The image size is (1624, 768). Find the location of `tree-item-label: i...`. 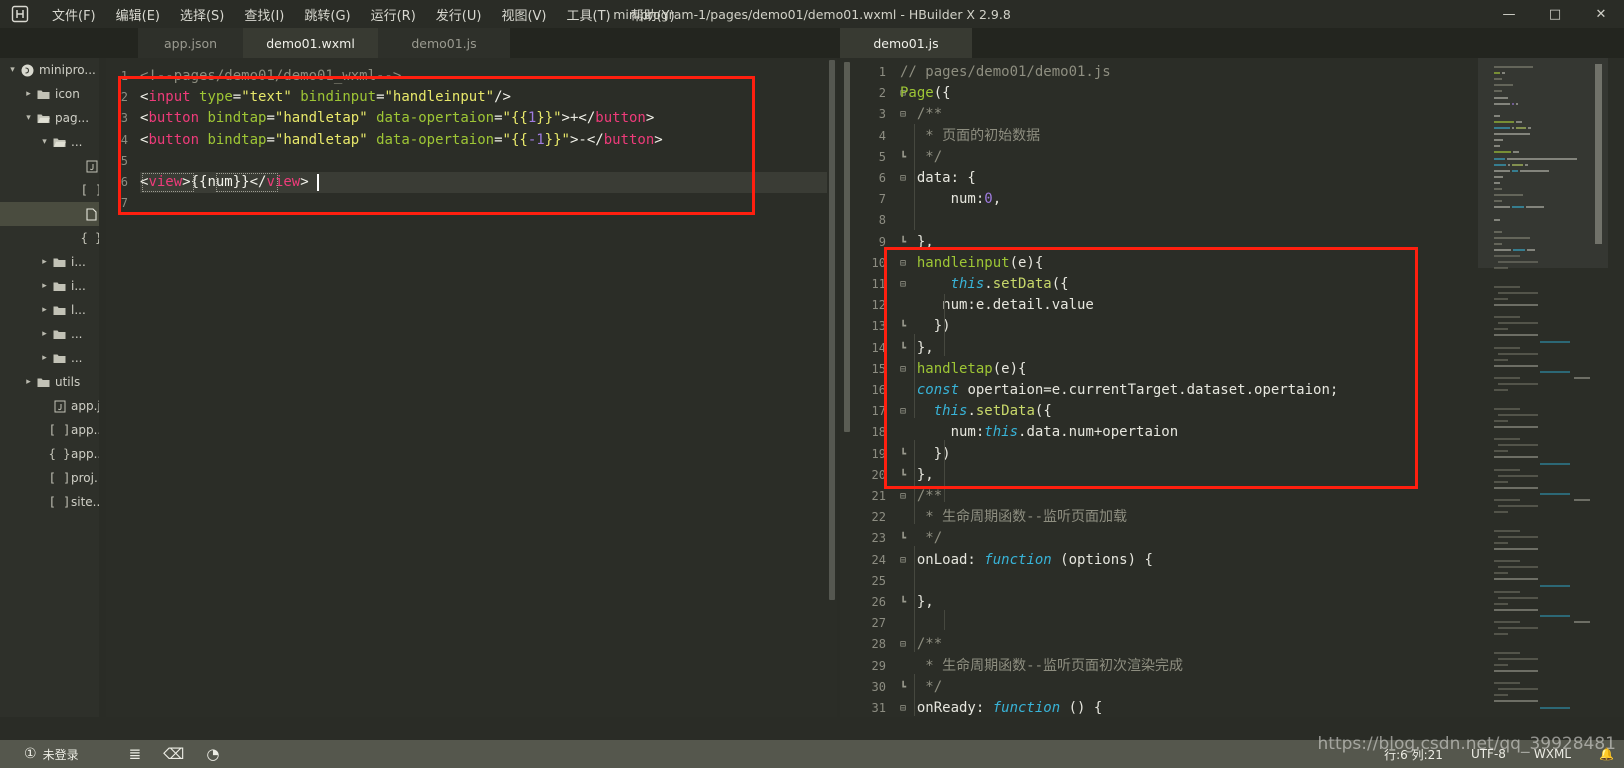

tree-item-label: i... is located at coordinates (78, 286).